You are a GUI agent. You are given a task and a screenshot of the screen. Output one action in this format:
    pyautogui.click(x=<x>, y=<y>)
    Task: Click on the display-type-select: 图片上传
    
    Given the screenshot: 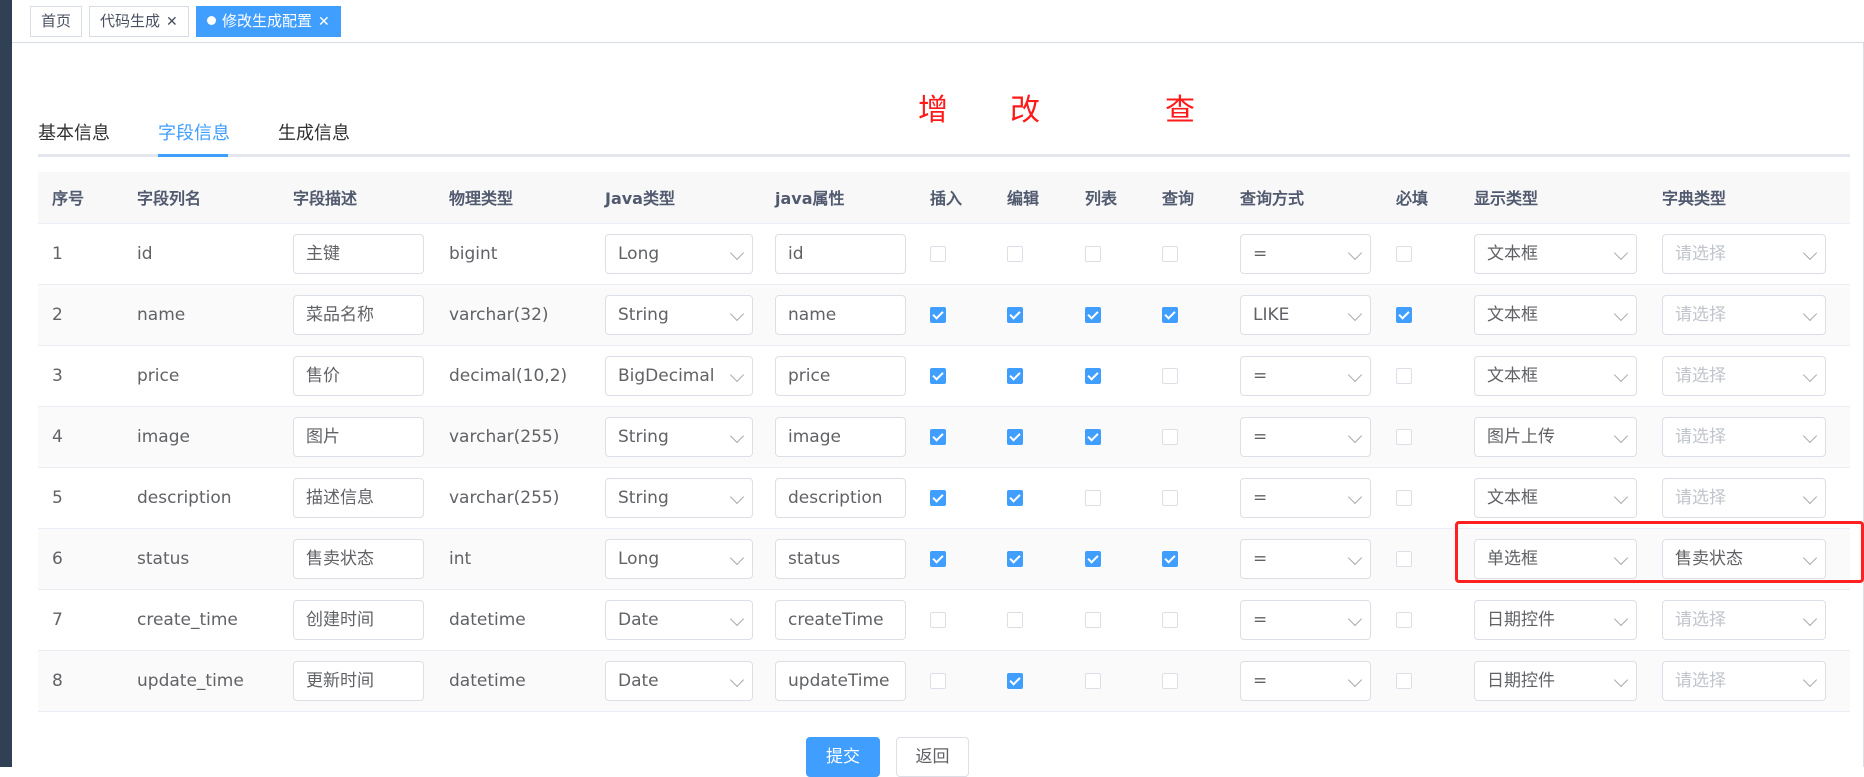 What is the action you would take?
    pyautogui.click(x=1555, y=436)
    